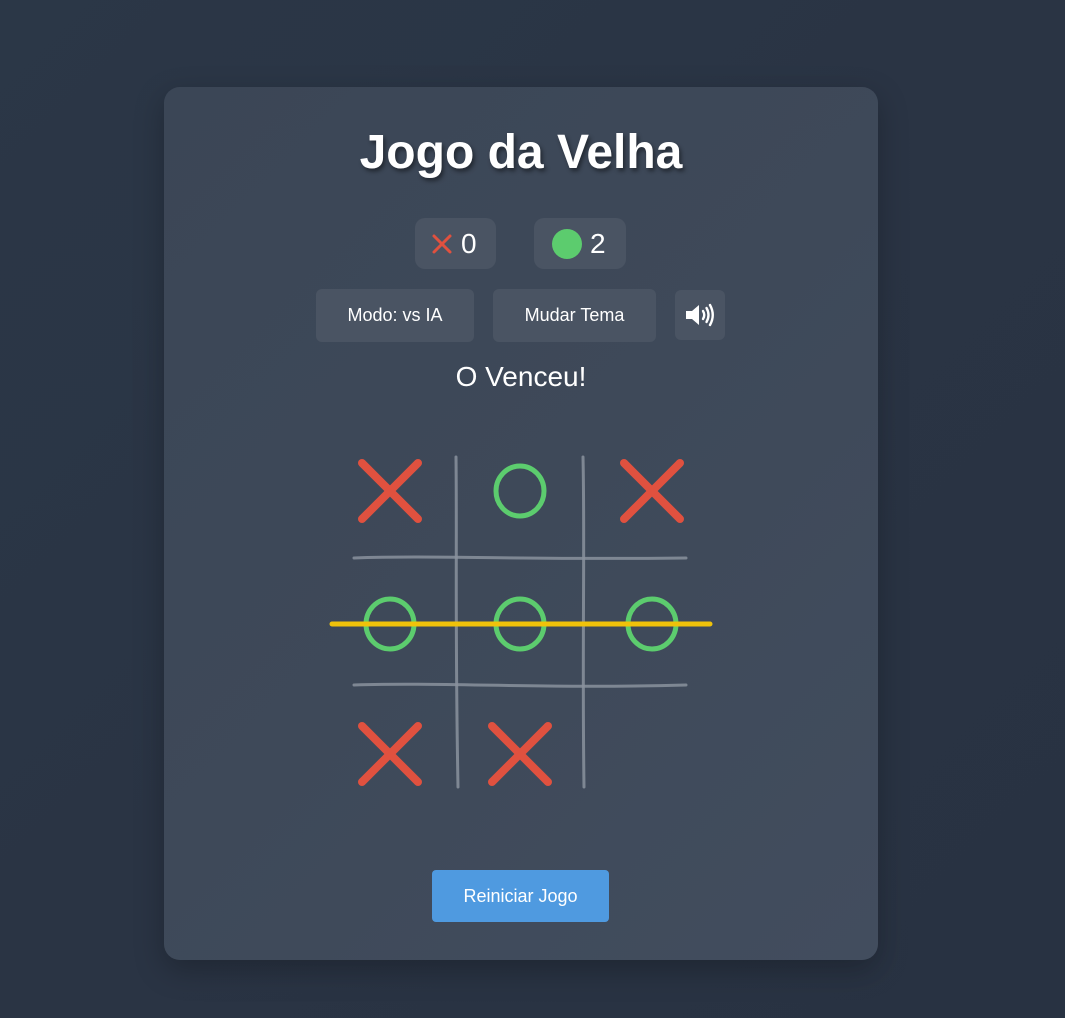 Image resolution: width=1065 pixels, height=1018 pixels. Describe the element at coordinates (520, 685) in the screenshot. I see `grid-line-h2` at that location.